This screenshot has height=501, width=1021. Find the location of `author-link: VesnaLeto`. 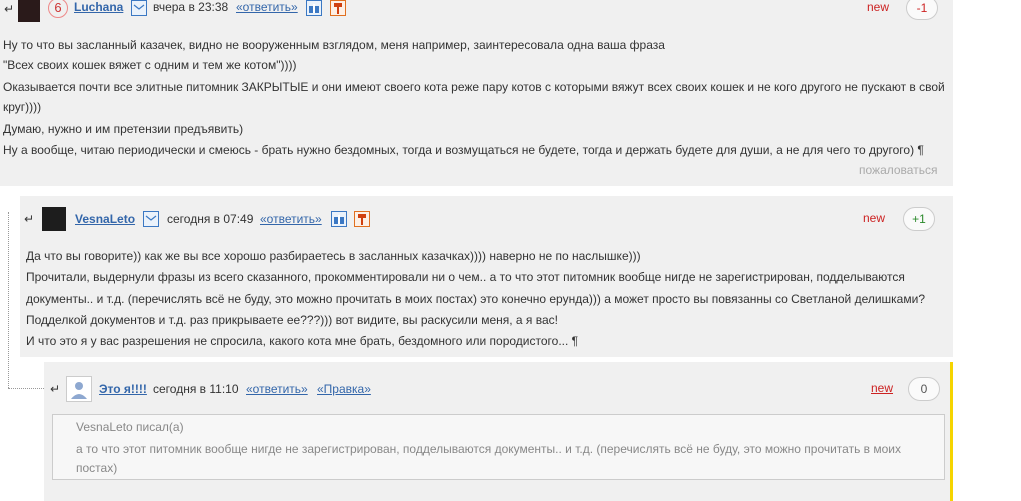

author-link: VesnaLeto is located at coordinates (105, 219).